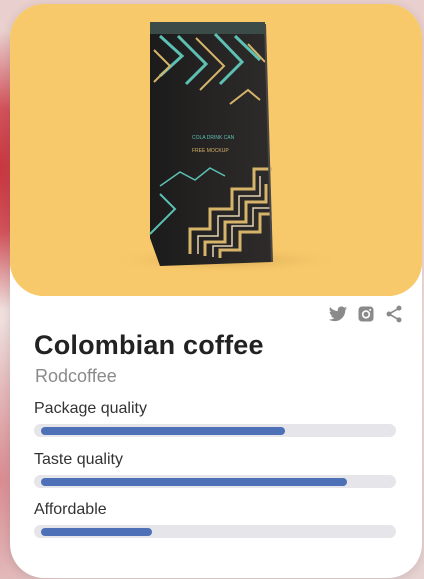 The image size is (424, 579). What do you see at coordinates (70, 509) in the screenshot?
I see `rating-label: Affordable` at bounding box center [70, 509].